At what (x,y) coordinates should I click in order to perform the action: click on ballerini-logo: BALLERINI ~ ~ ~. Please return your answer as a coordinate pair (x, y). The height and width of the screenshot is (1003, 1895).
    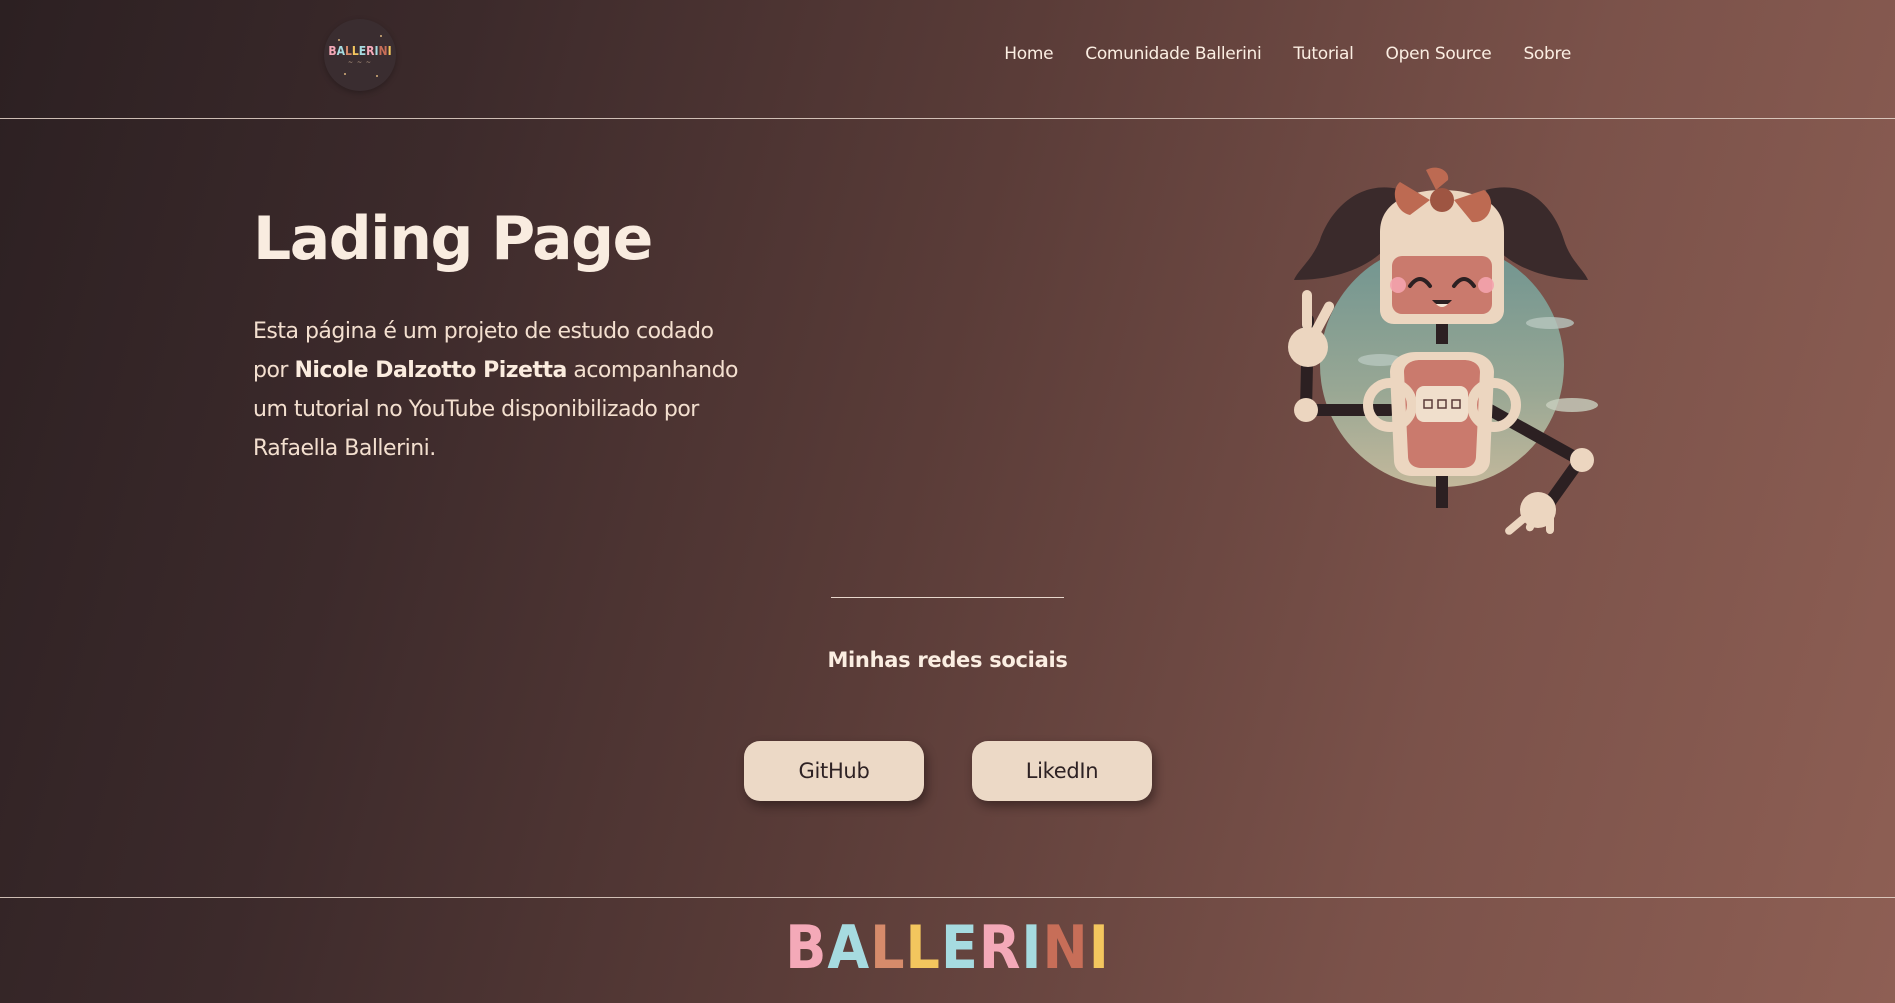
    Looking at the image, I should click on (360, 55).